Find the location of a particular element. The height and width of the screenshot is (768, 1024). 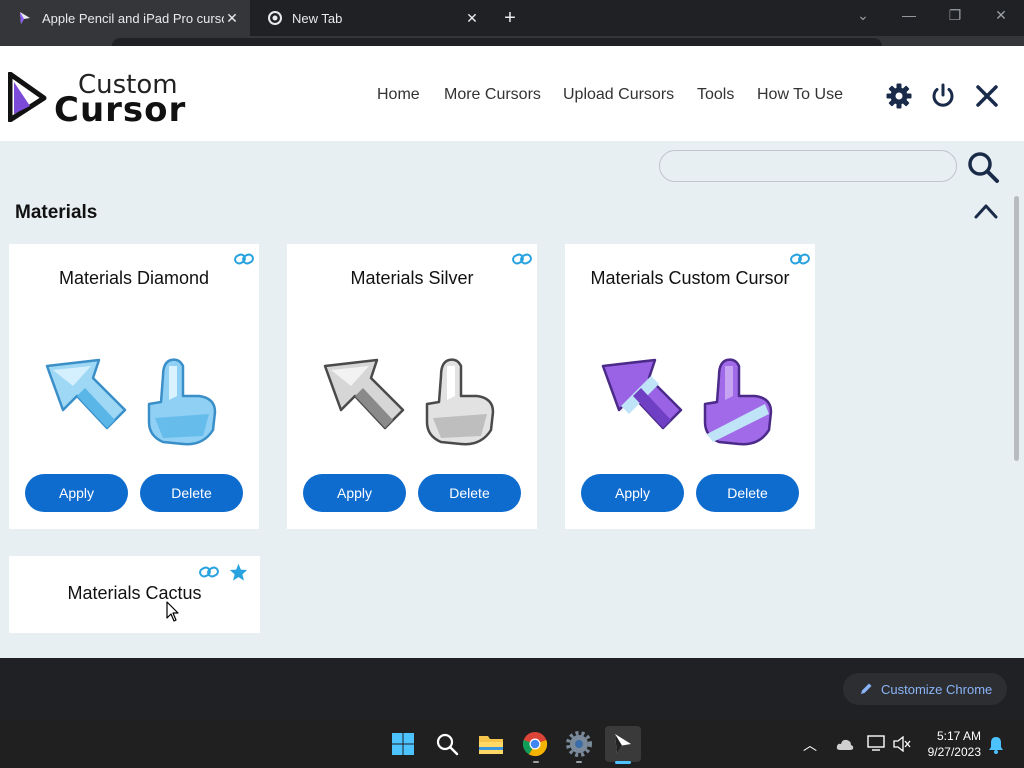

cursor-card-cactus: Materials Cactus is located at coordinates (134, 594).